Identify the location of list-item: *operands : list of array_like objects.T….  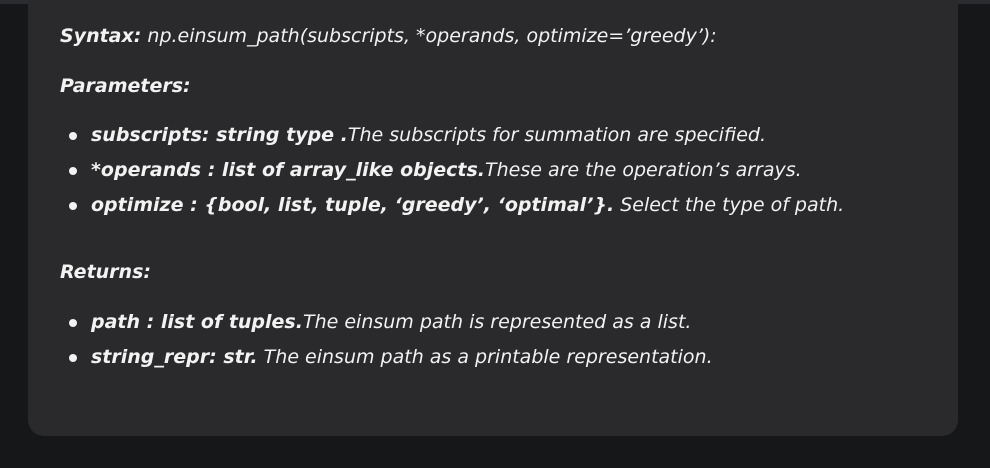
(452, 175).